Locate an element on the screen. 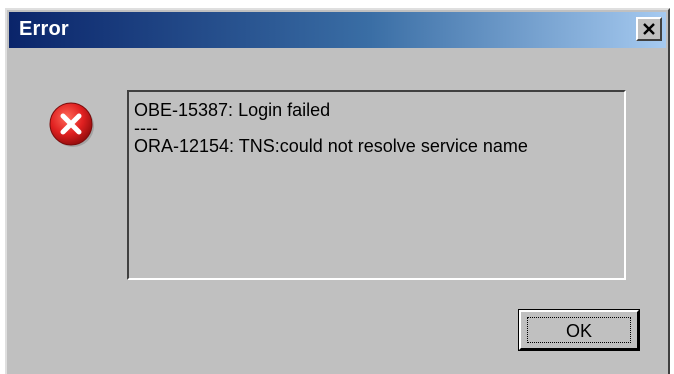 The height and width of the screenshot is (374, 674). close-button is located at coordinates (649, 29).